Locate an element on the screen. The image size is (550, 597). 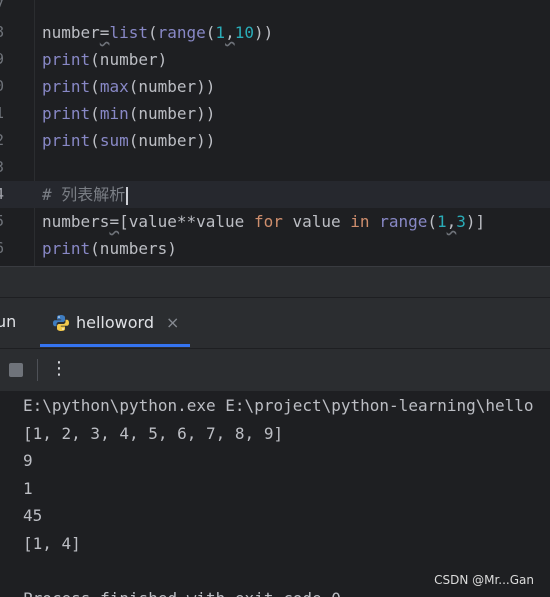
code-token: [value**value is located at coordinates (186, 221).